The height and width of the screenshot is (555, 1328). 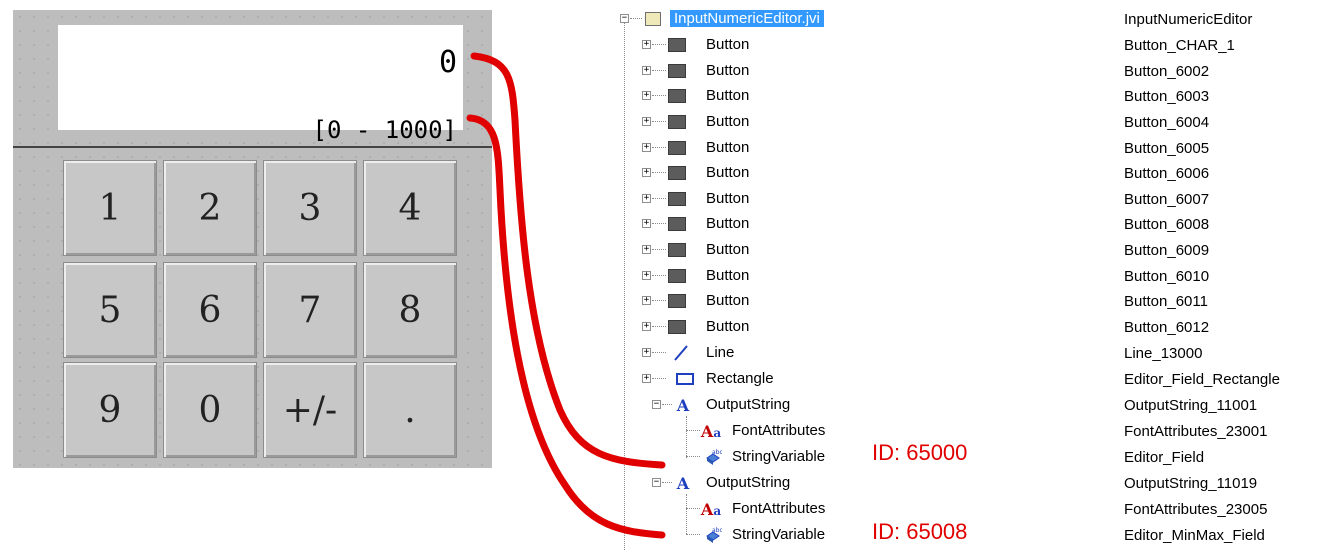 I want to click on connector-curve-range, so click(x=566, y=326).